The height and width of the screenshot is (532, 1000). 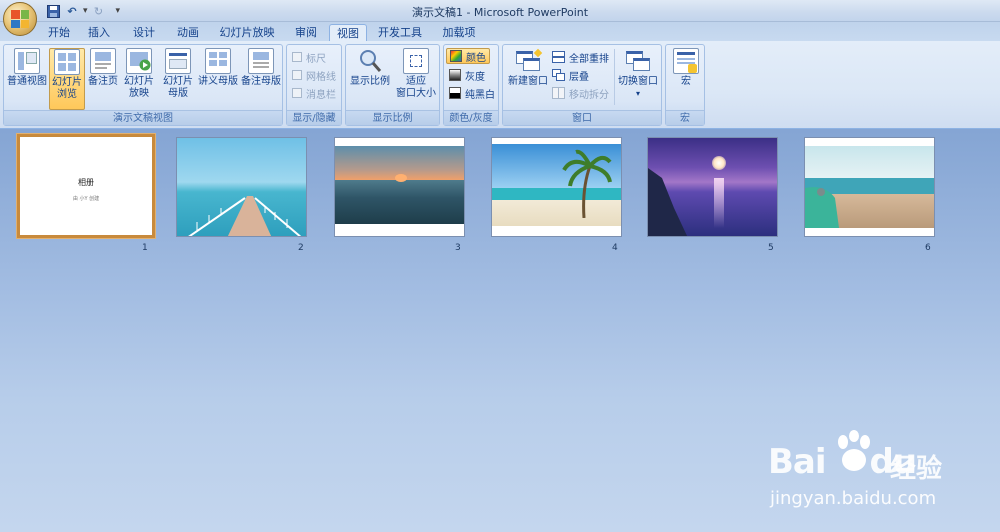 I want to click on switch-windows-button: 切换窗口 ▾, so click(x=638, y=74).